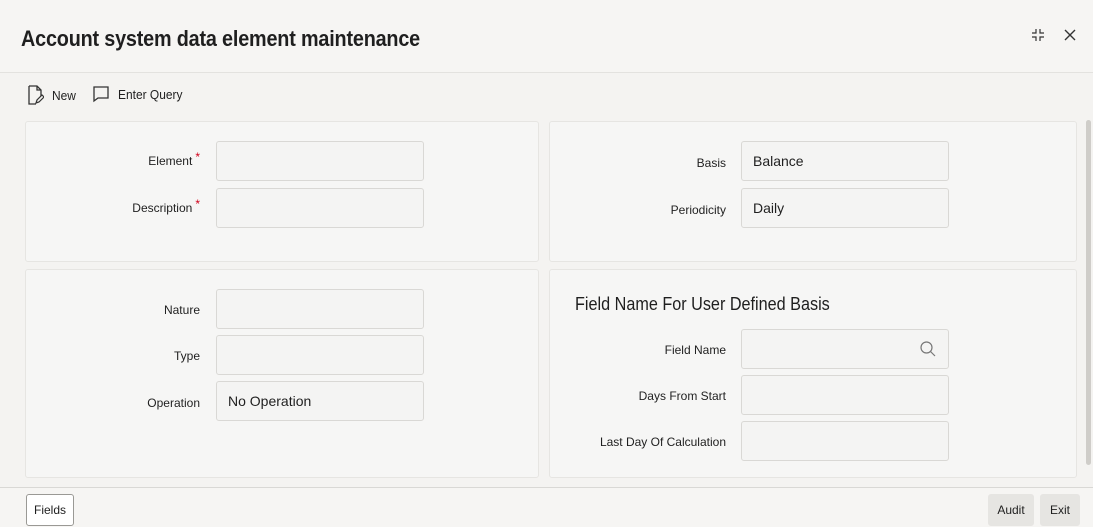  Describe the element at coordinates (702, 304) in the screenshot. I see `section-title: Field Name For User Defined Basis` at that location.